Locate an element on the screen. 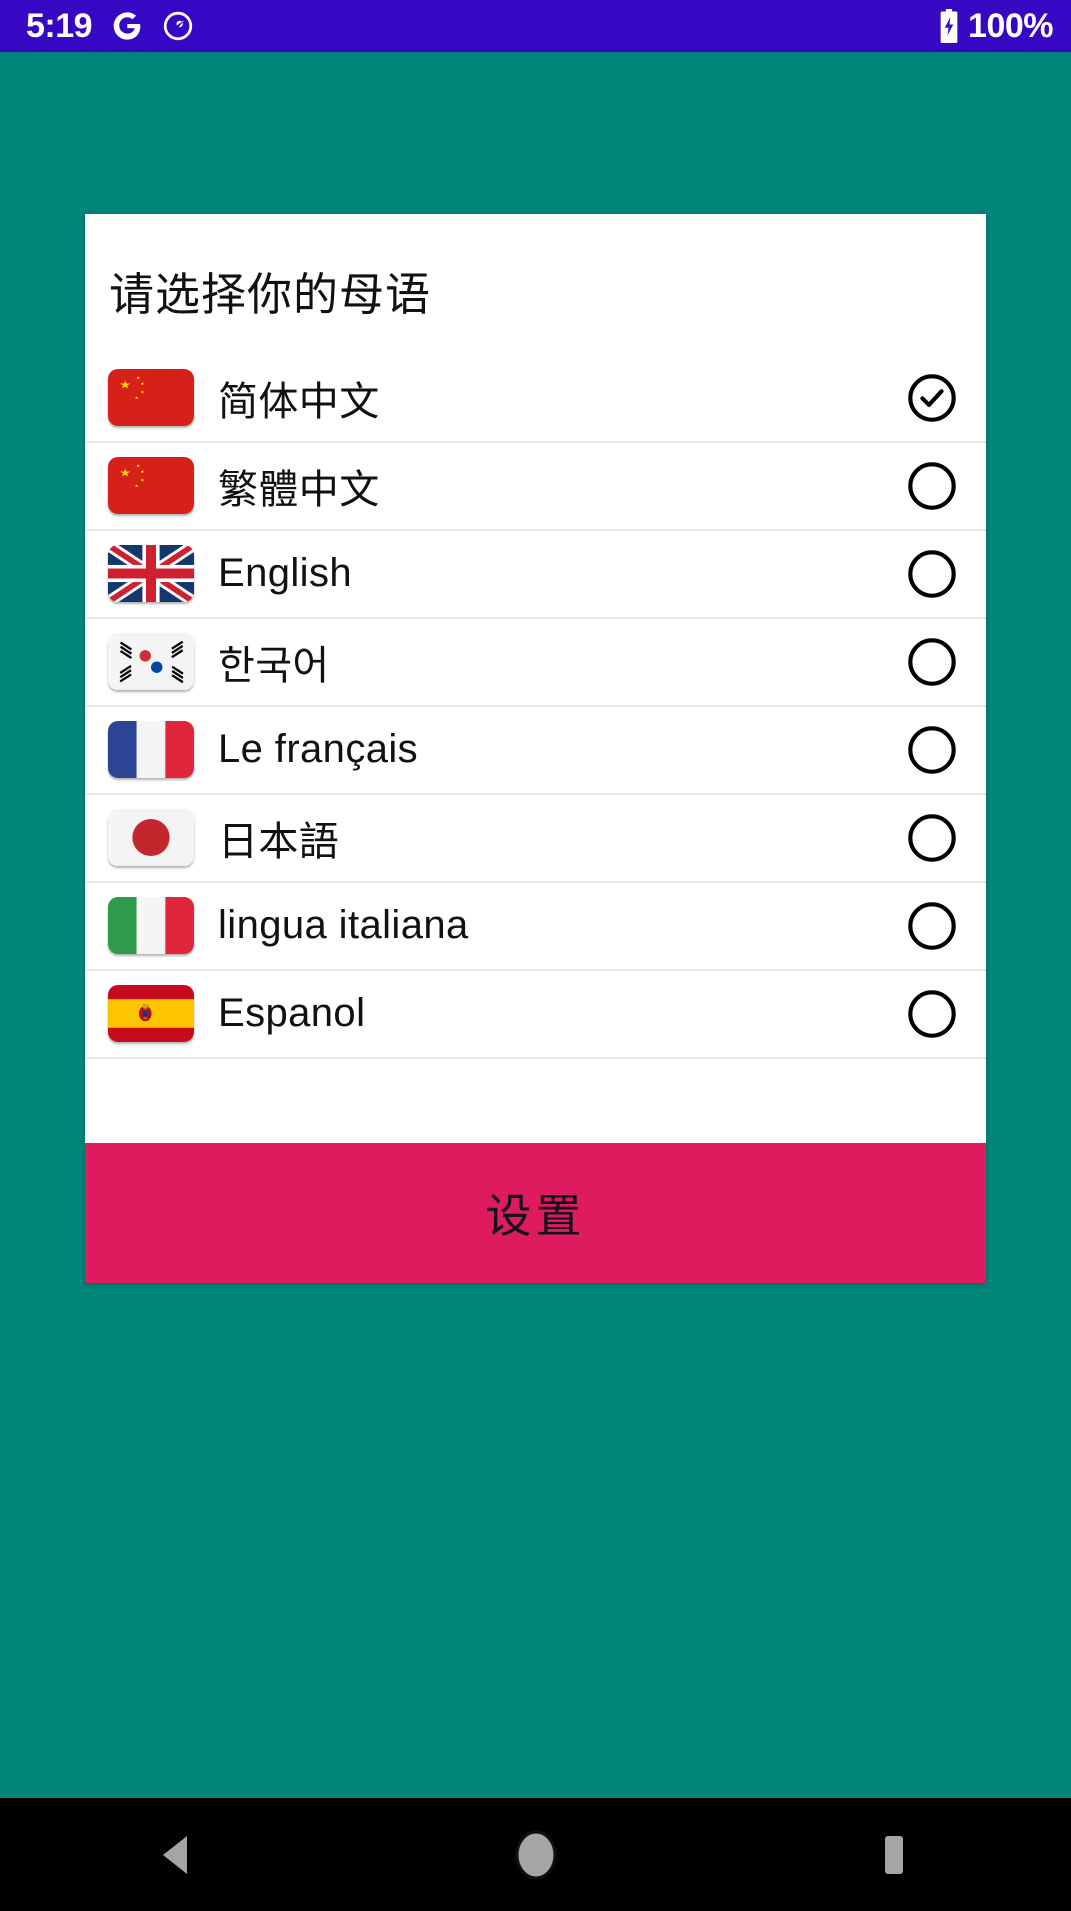 Image resolution: width=1071 pixels, height=1911 pixels. language-row: Le français is located at coordinates (535, 750).